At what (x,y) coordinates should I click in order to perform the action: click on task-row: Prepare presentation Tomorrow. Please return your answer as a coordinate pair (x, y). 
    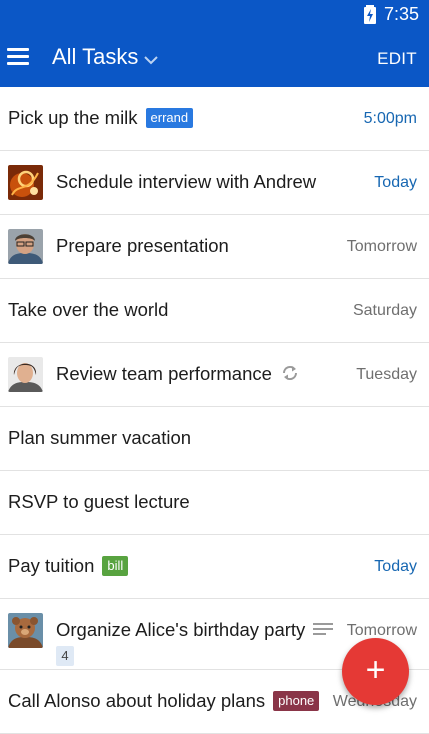
    Looking at the image, I should click on (214, 247).